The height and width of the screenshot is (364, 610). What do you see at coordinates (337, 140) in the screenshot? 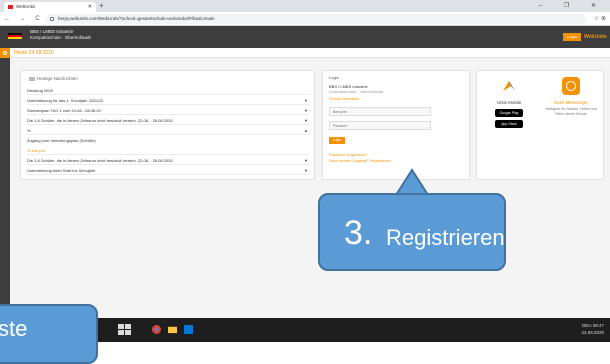
I see `login-button: Login` at bounding box center [337, 140].